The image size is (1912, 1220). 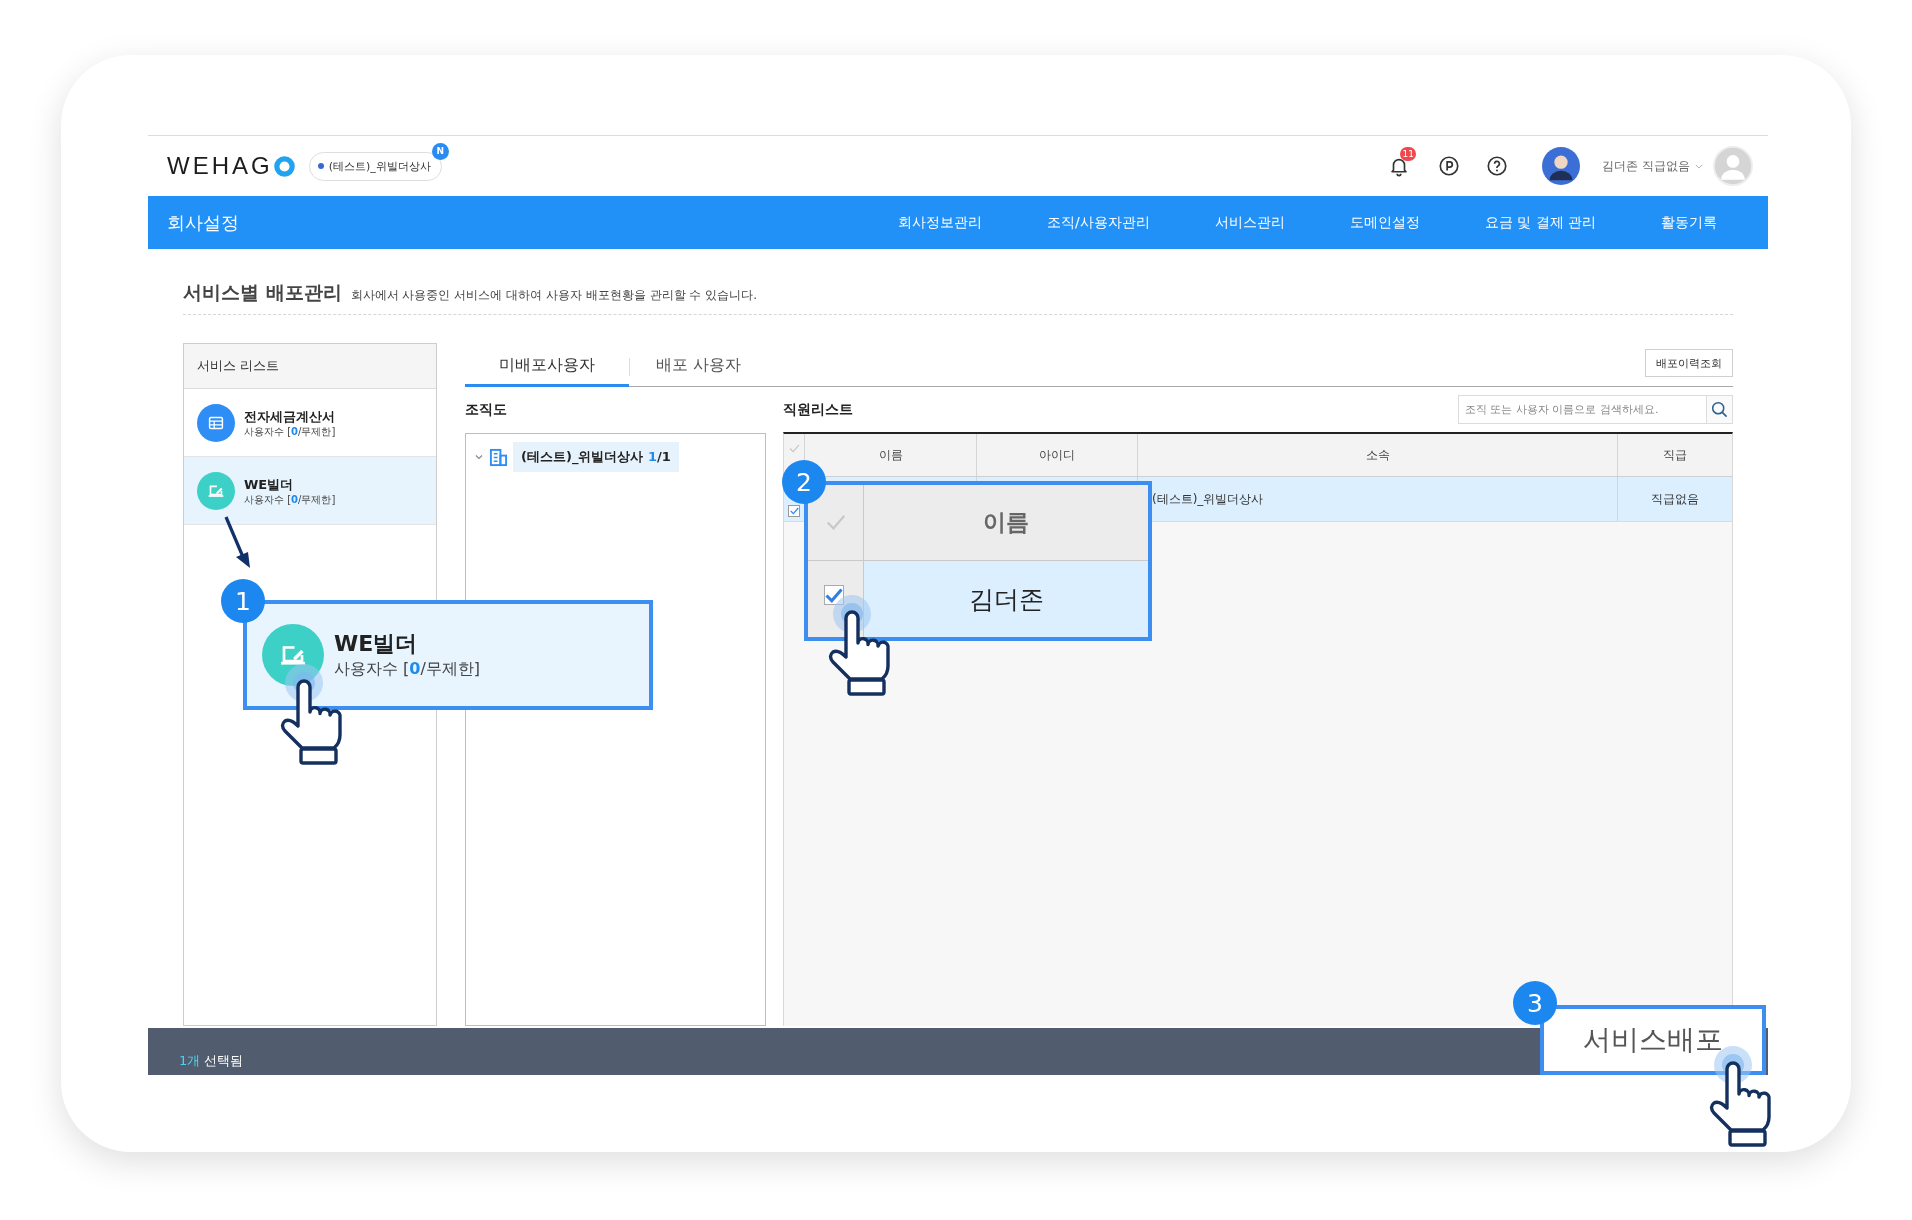 What do you see at coordinates (211, 1061) in the screenshot?
I see `selection-count-text: 1개 선택됨` at bounding box center [211, 1061].